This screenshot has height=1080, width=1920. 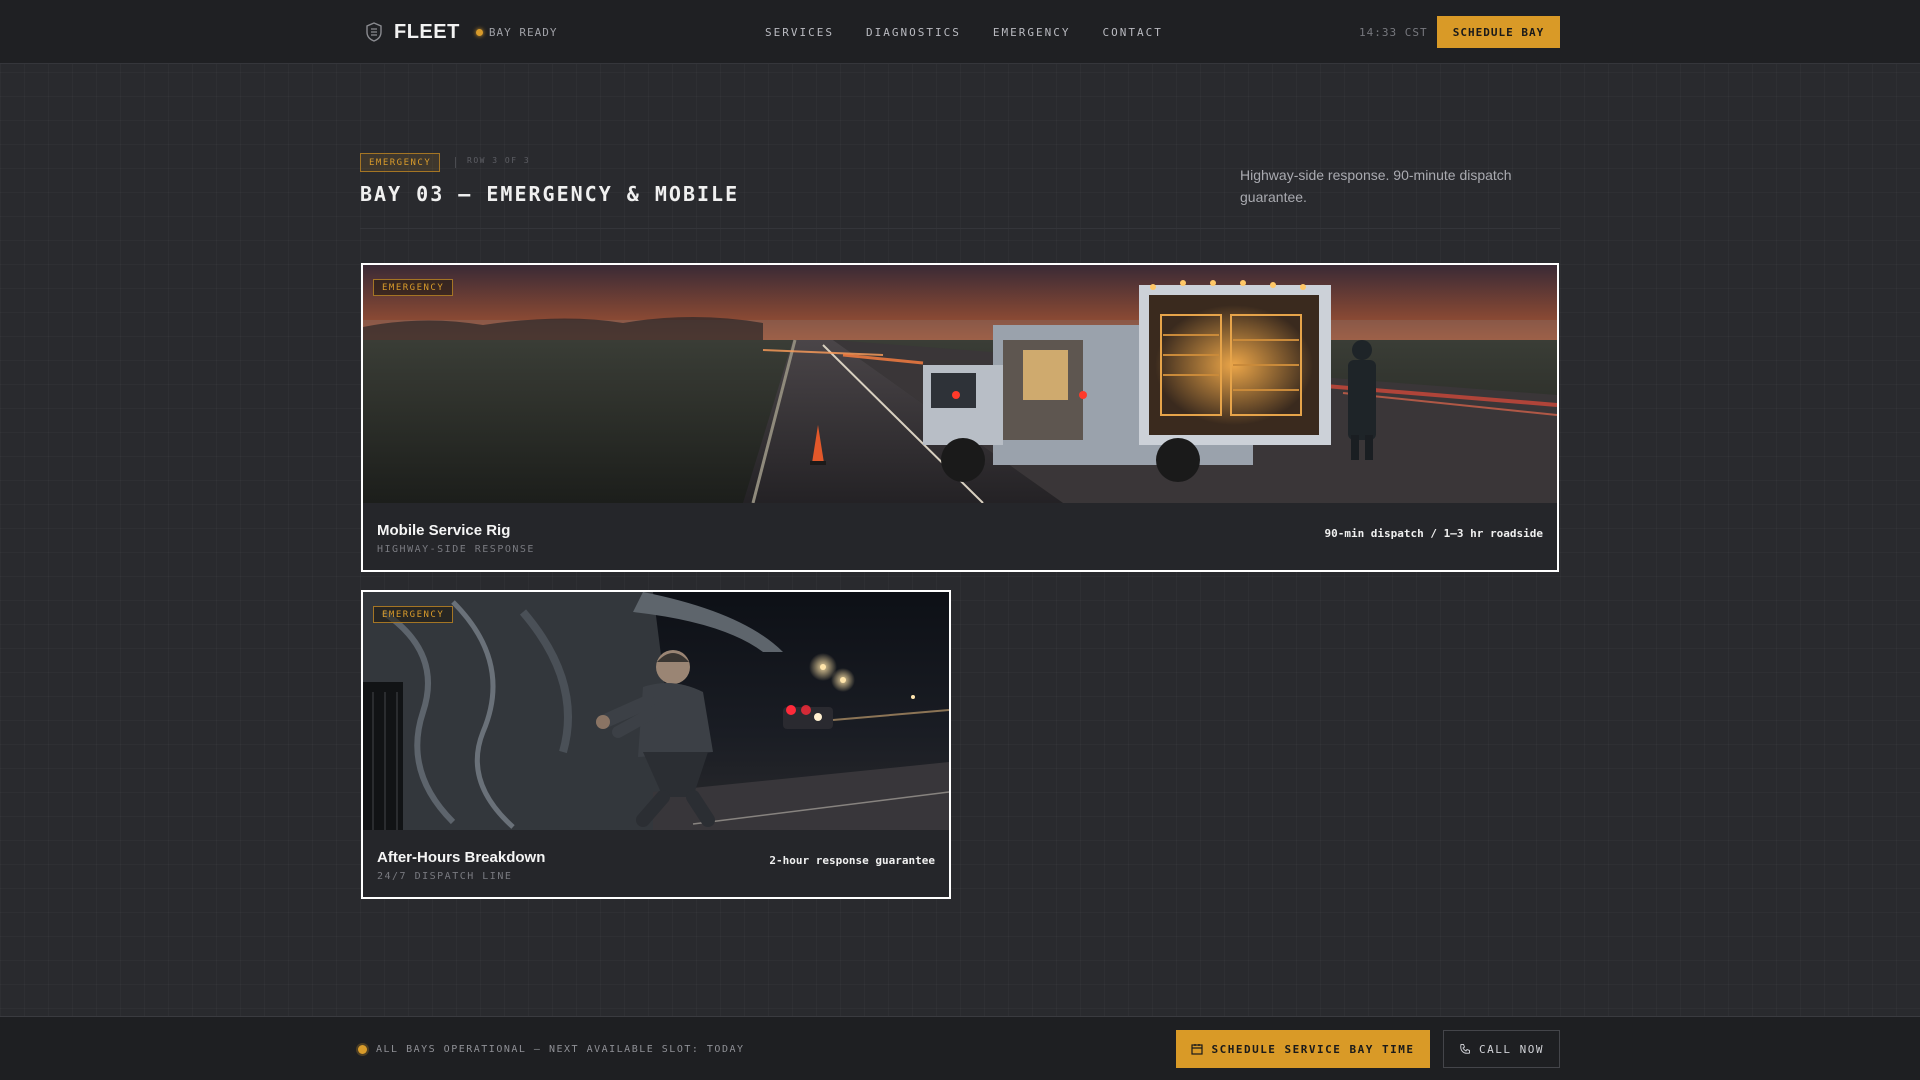 I want to click on bay-ready-label: BAY READY, so click(x=523, y=32).